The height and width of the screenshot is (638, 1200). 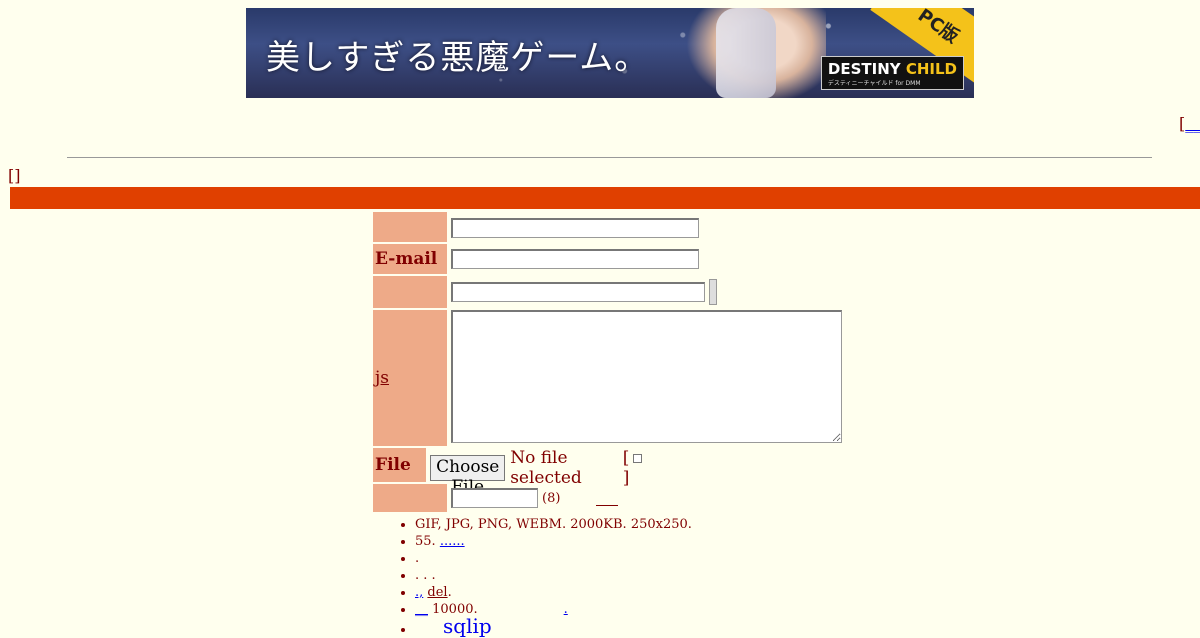 I want to click on sqlip-link: sqlip, so click(x=467, y=626).